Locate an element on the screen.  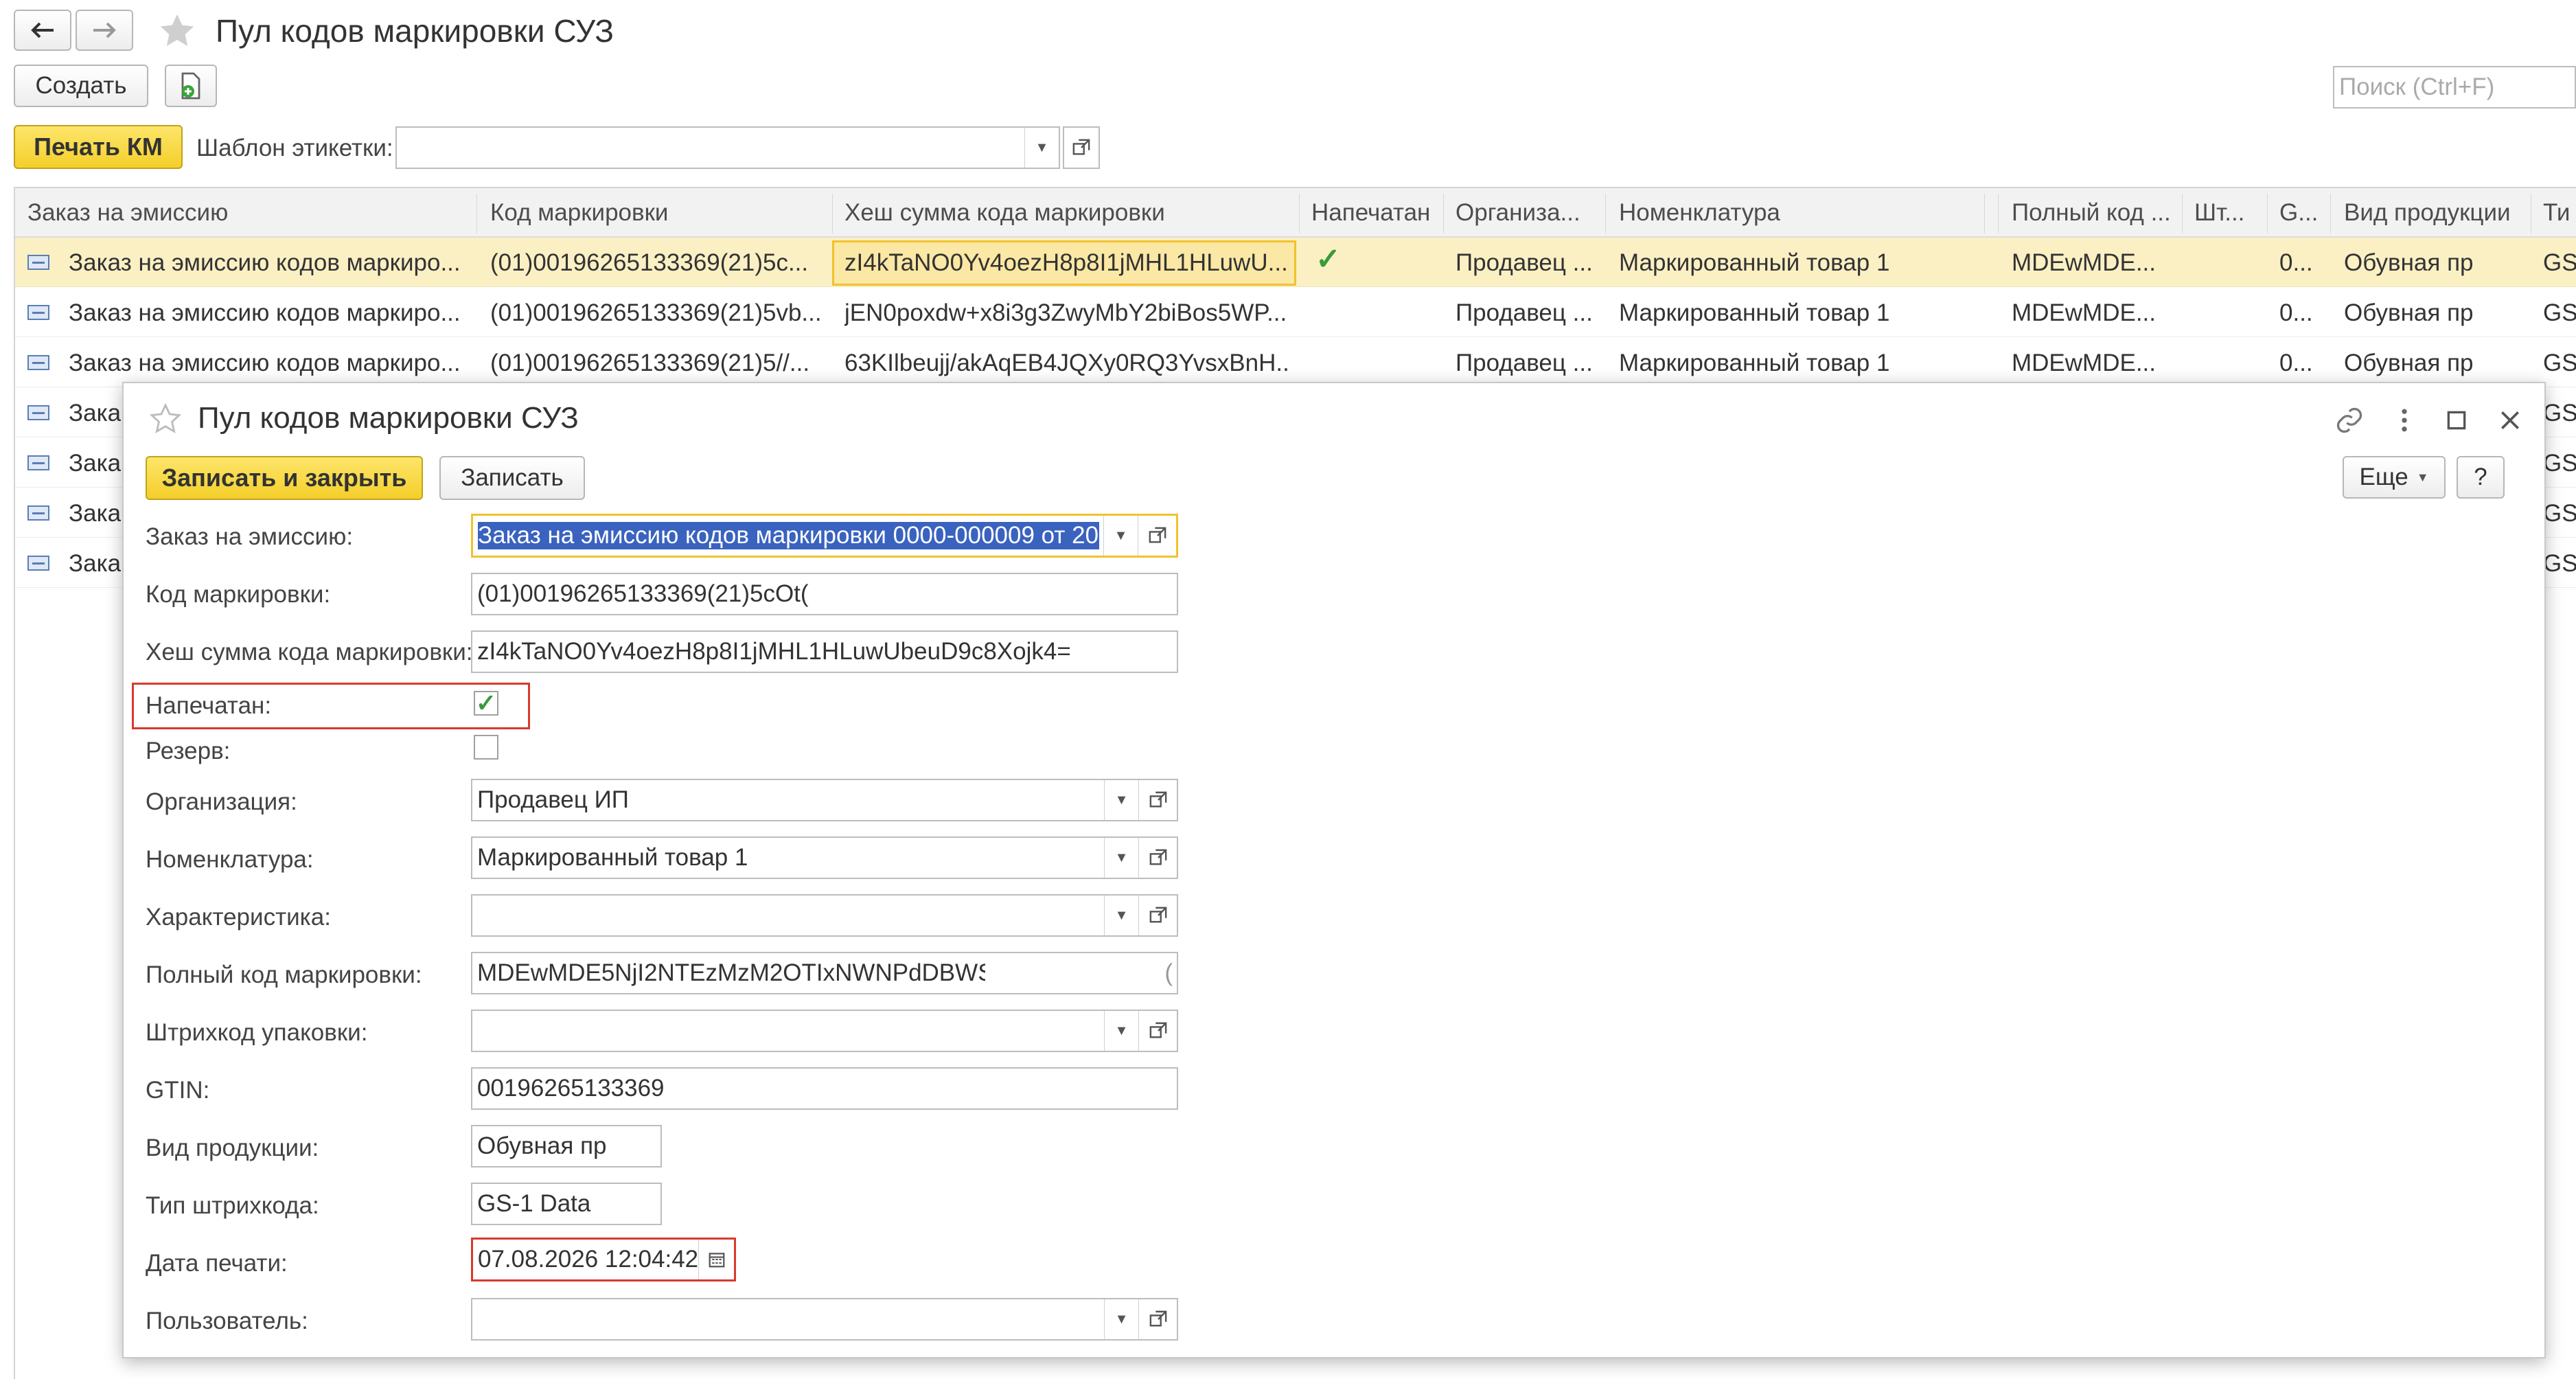
col-ti: Ти is located at coordinates (2556, 213).